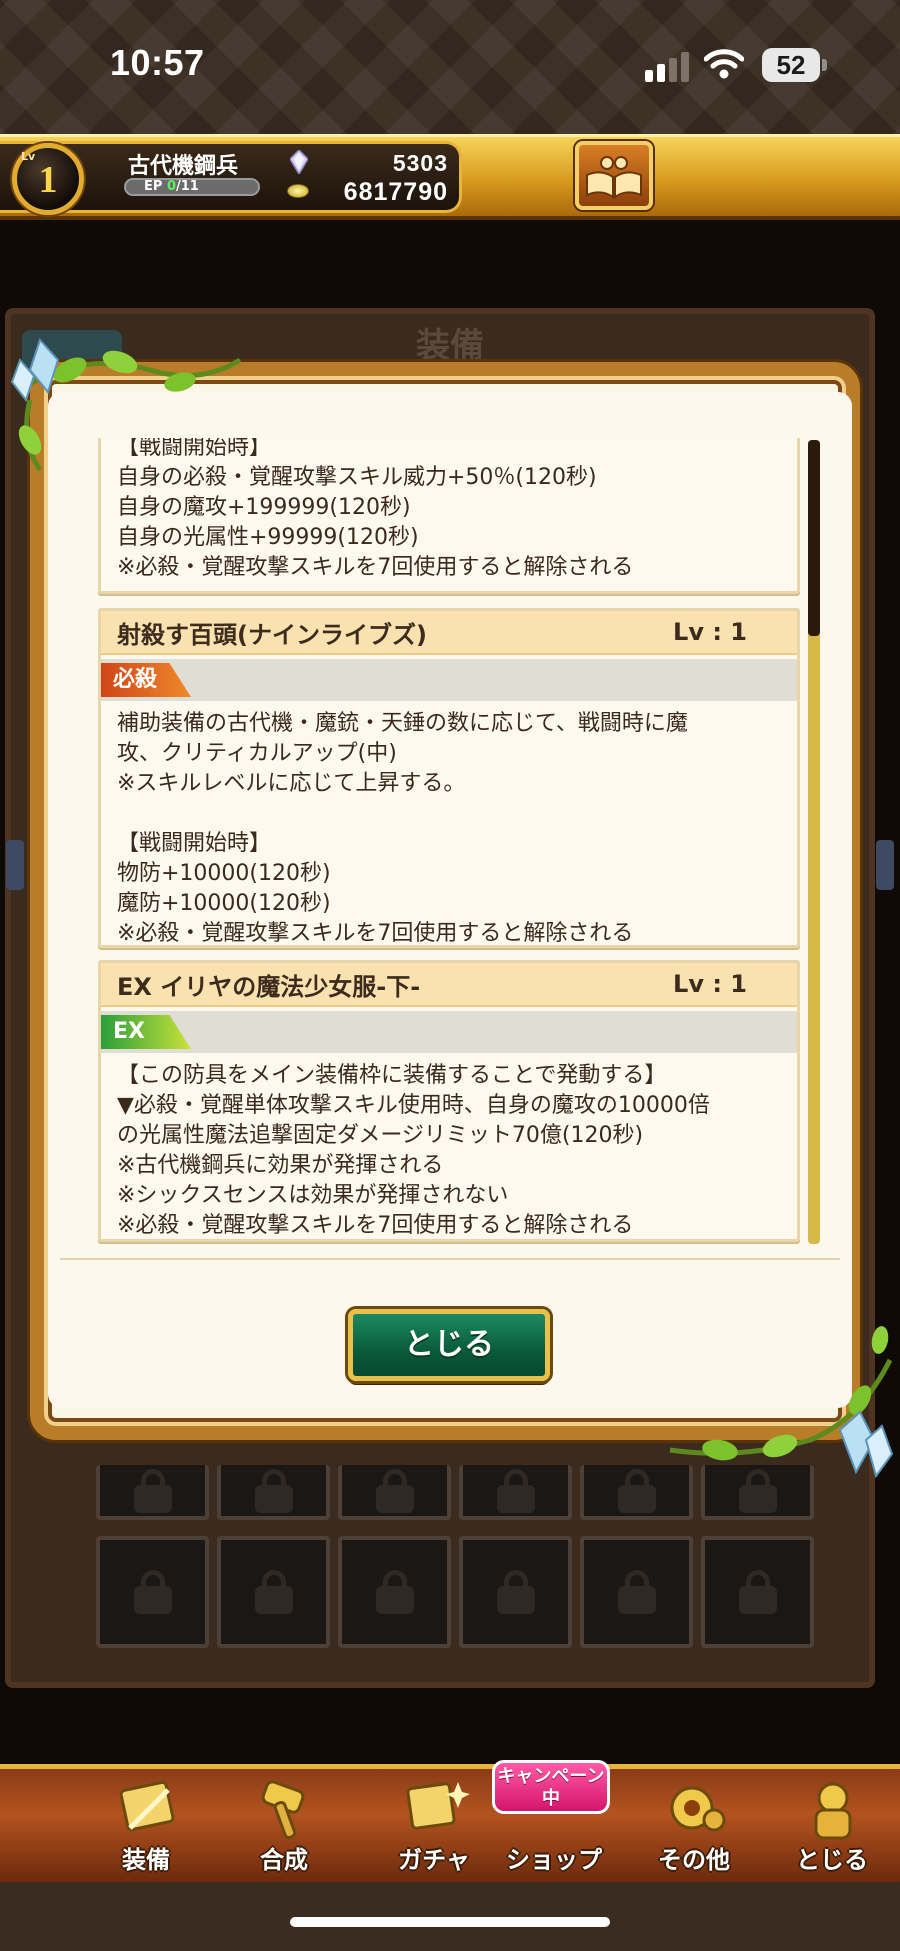 The height and width of the screenshot is (1951, 900). What do you see at coordinates (449, 1345) in the screenshot?
I see `close-button: とじる` at bounding box center [449, 1345].